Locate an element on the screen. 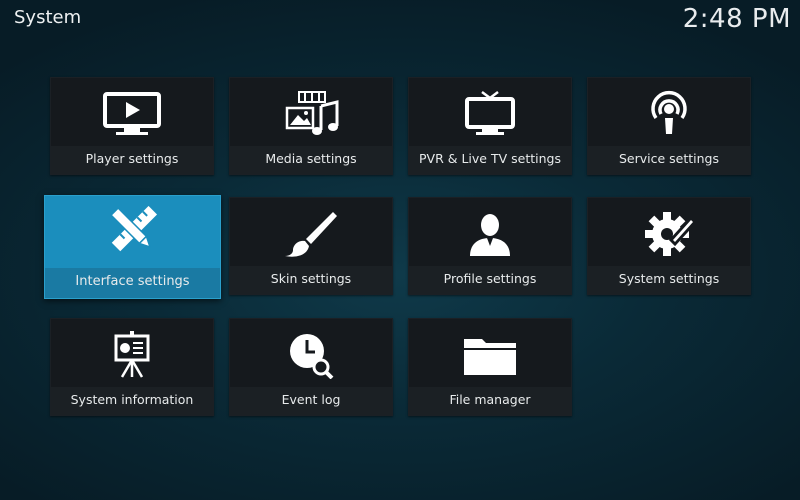 The height and width of the screenshot is (500, 800). paintbrush-icon is located at coordinates (311, 234).